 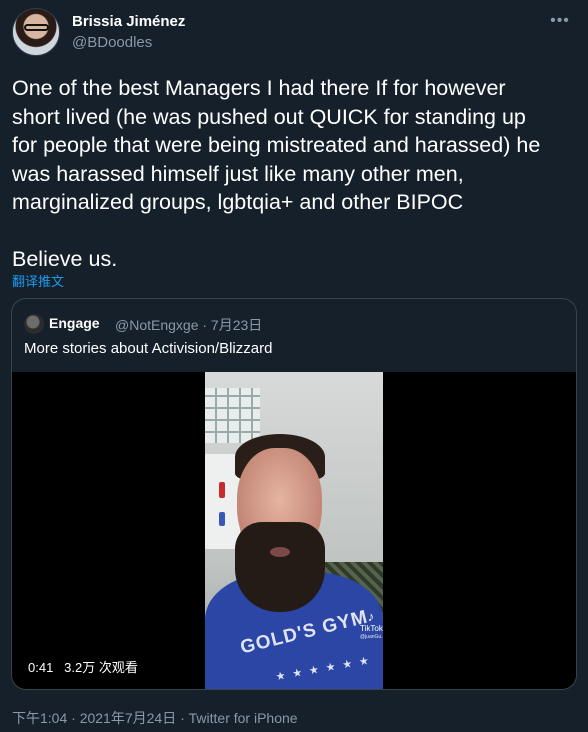 What do you see at coordinates (41, 667) in the screenshot?
I see `video-duration: 0:41` at bounding box center [41, 667].